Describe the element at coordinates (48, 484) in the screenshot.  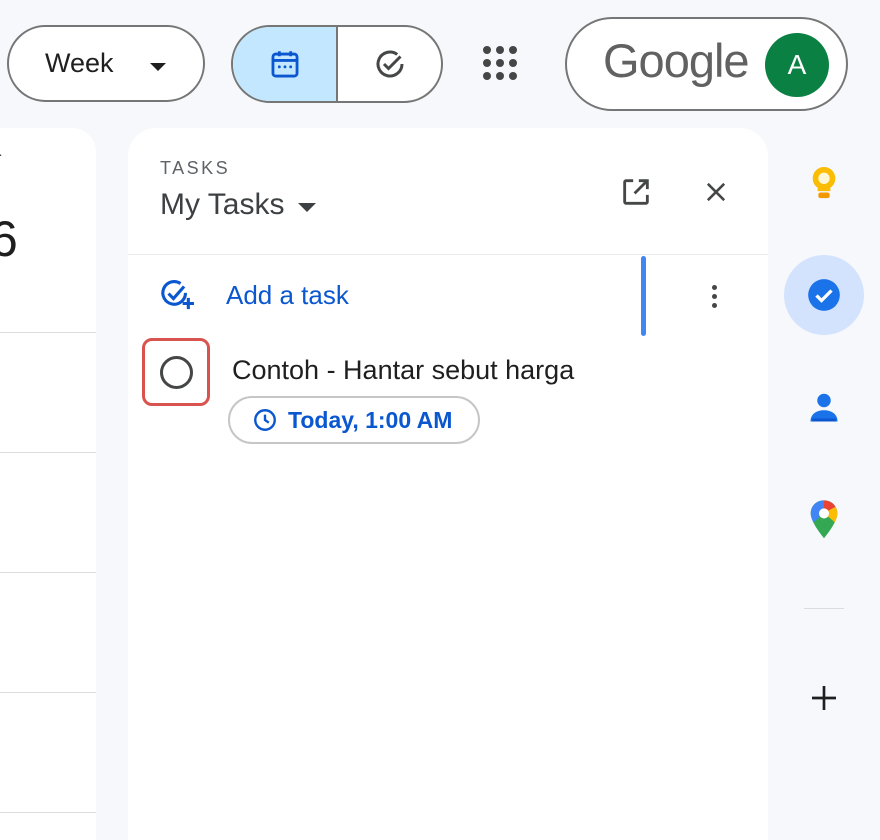
I see `calendar-grid-fragment: T 6` at that location.